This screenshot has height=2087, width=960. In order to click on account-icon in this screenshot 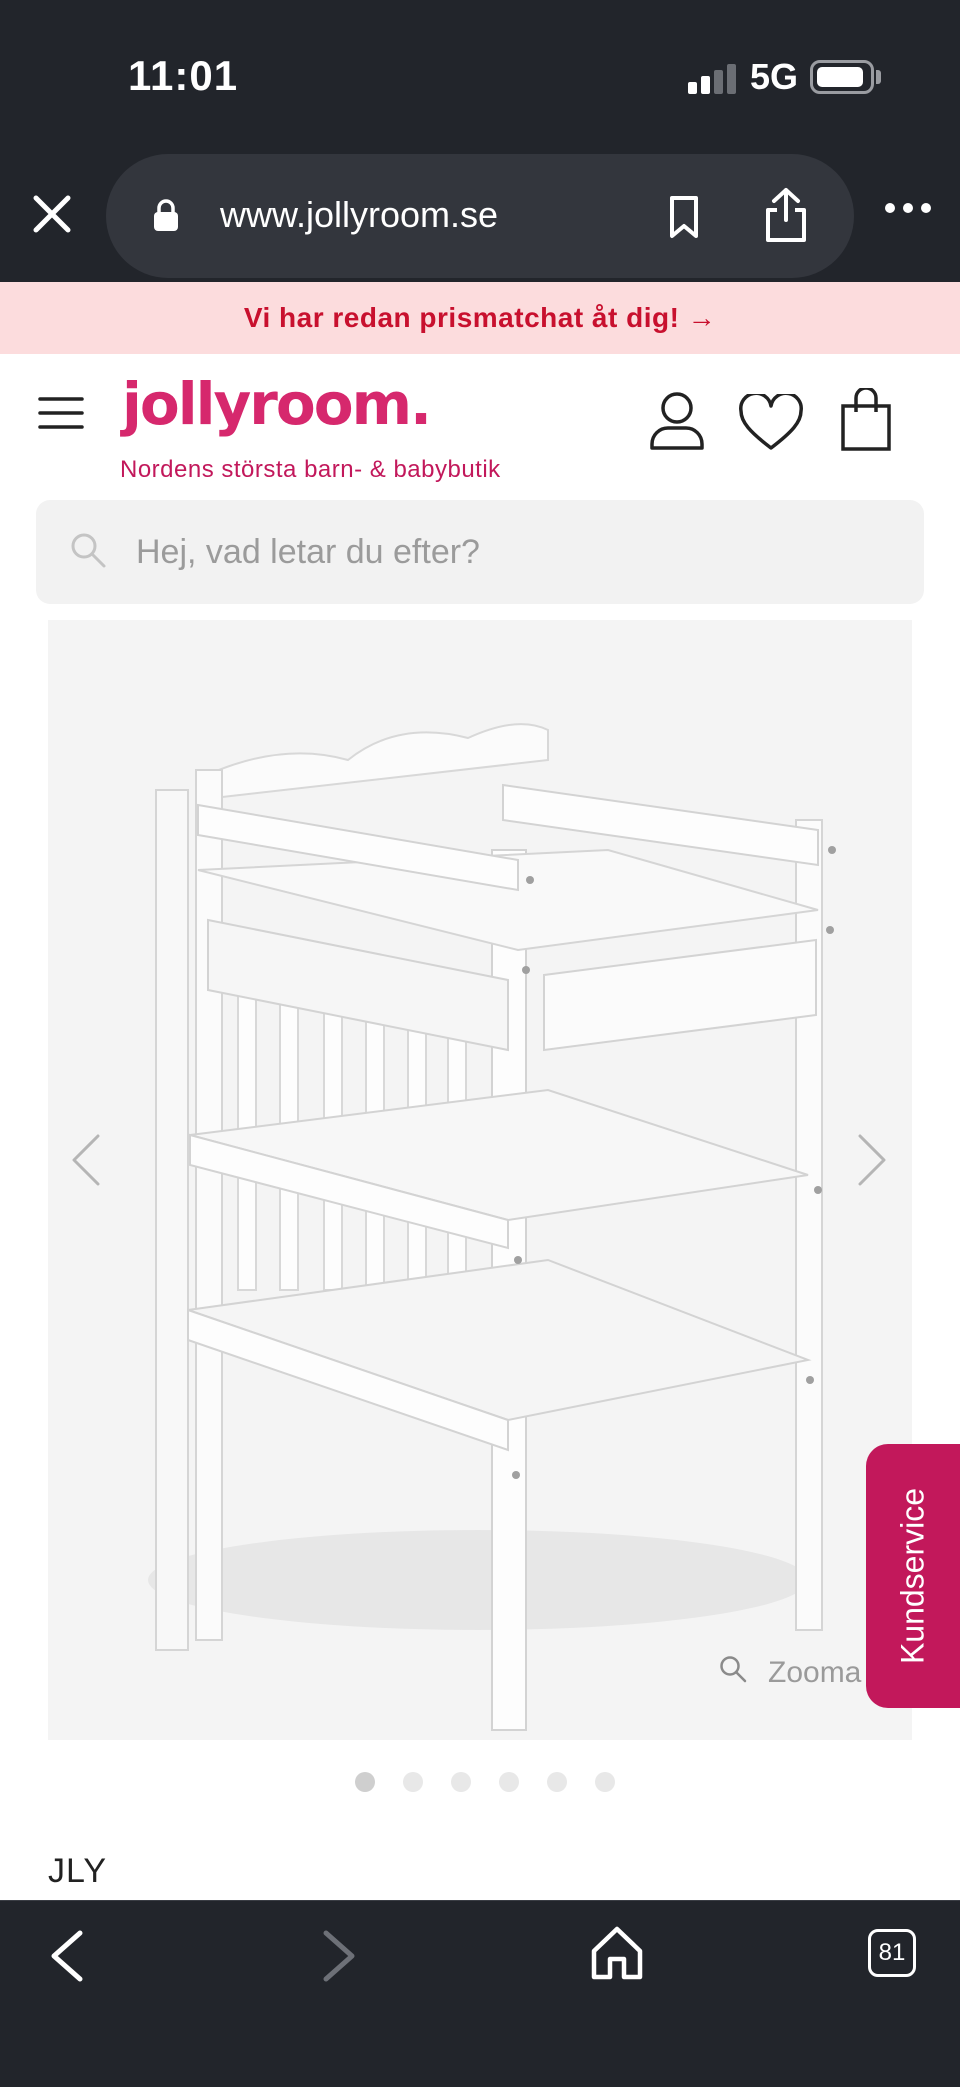, I will do `click(677, 421)`.